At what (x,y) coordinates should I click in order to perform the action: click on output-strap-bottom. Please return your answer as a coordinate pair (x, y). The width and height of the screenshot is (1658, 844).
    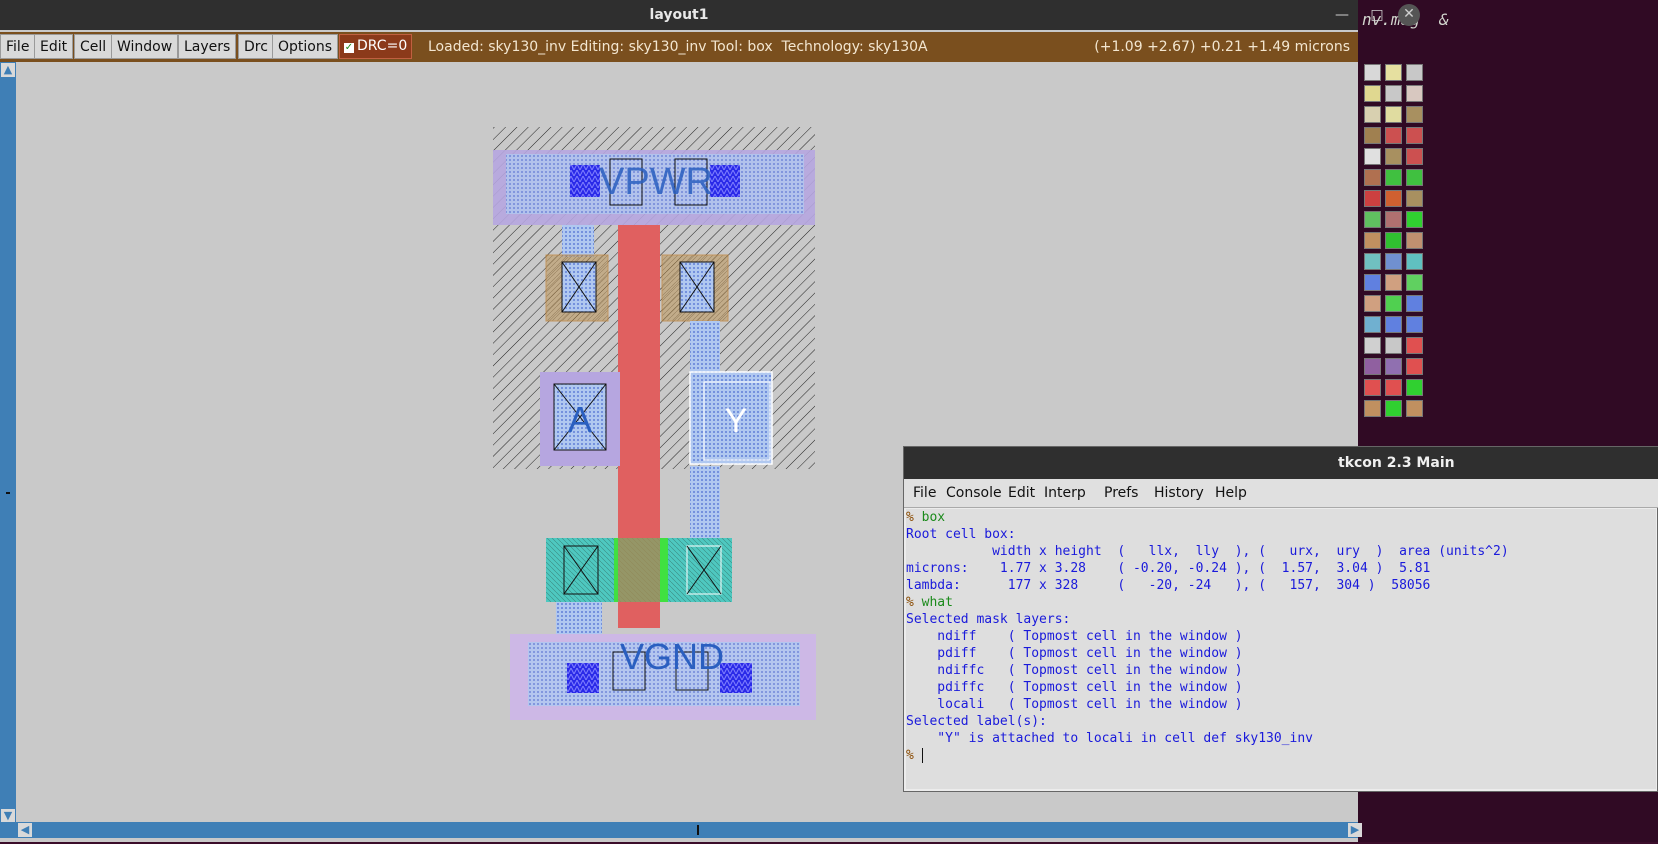
    Looking at the image, I should click on (705, 504).